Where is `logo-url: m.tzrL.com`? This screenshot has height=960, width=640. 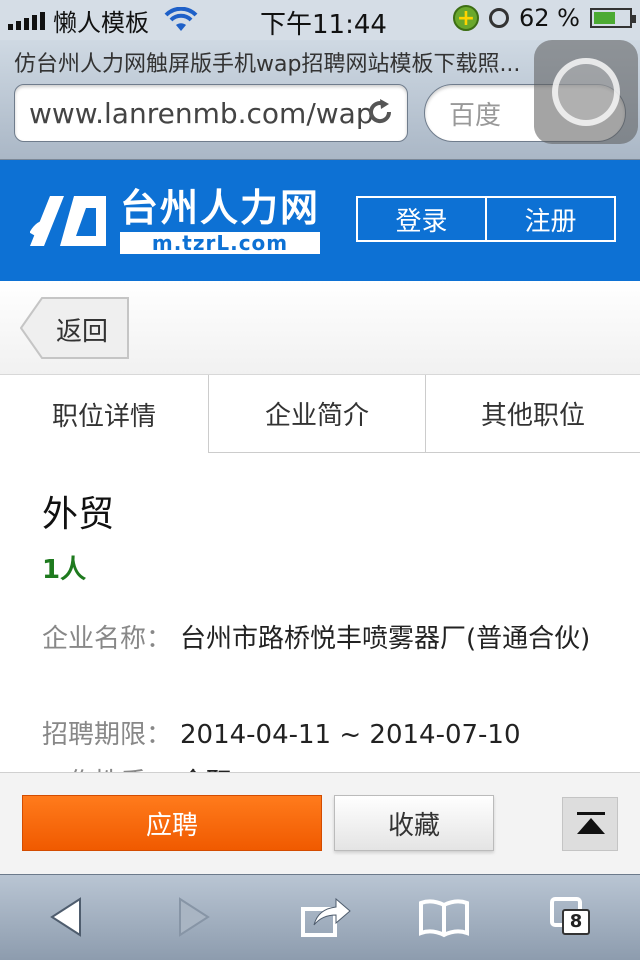 logo-url: m.tzrL.com is located at coordinates (220, 243).